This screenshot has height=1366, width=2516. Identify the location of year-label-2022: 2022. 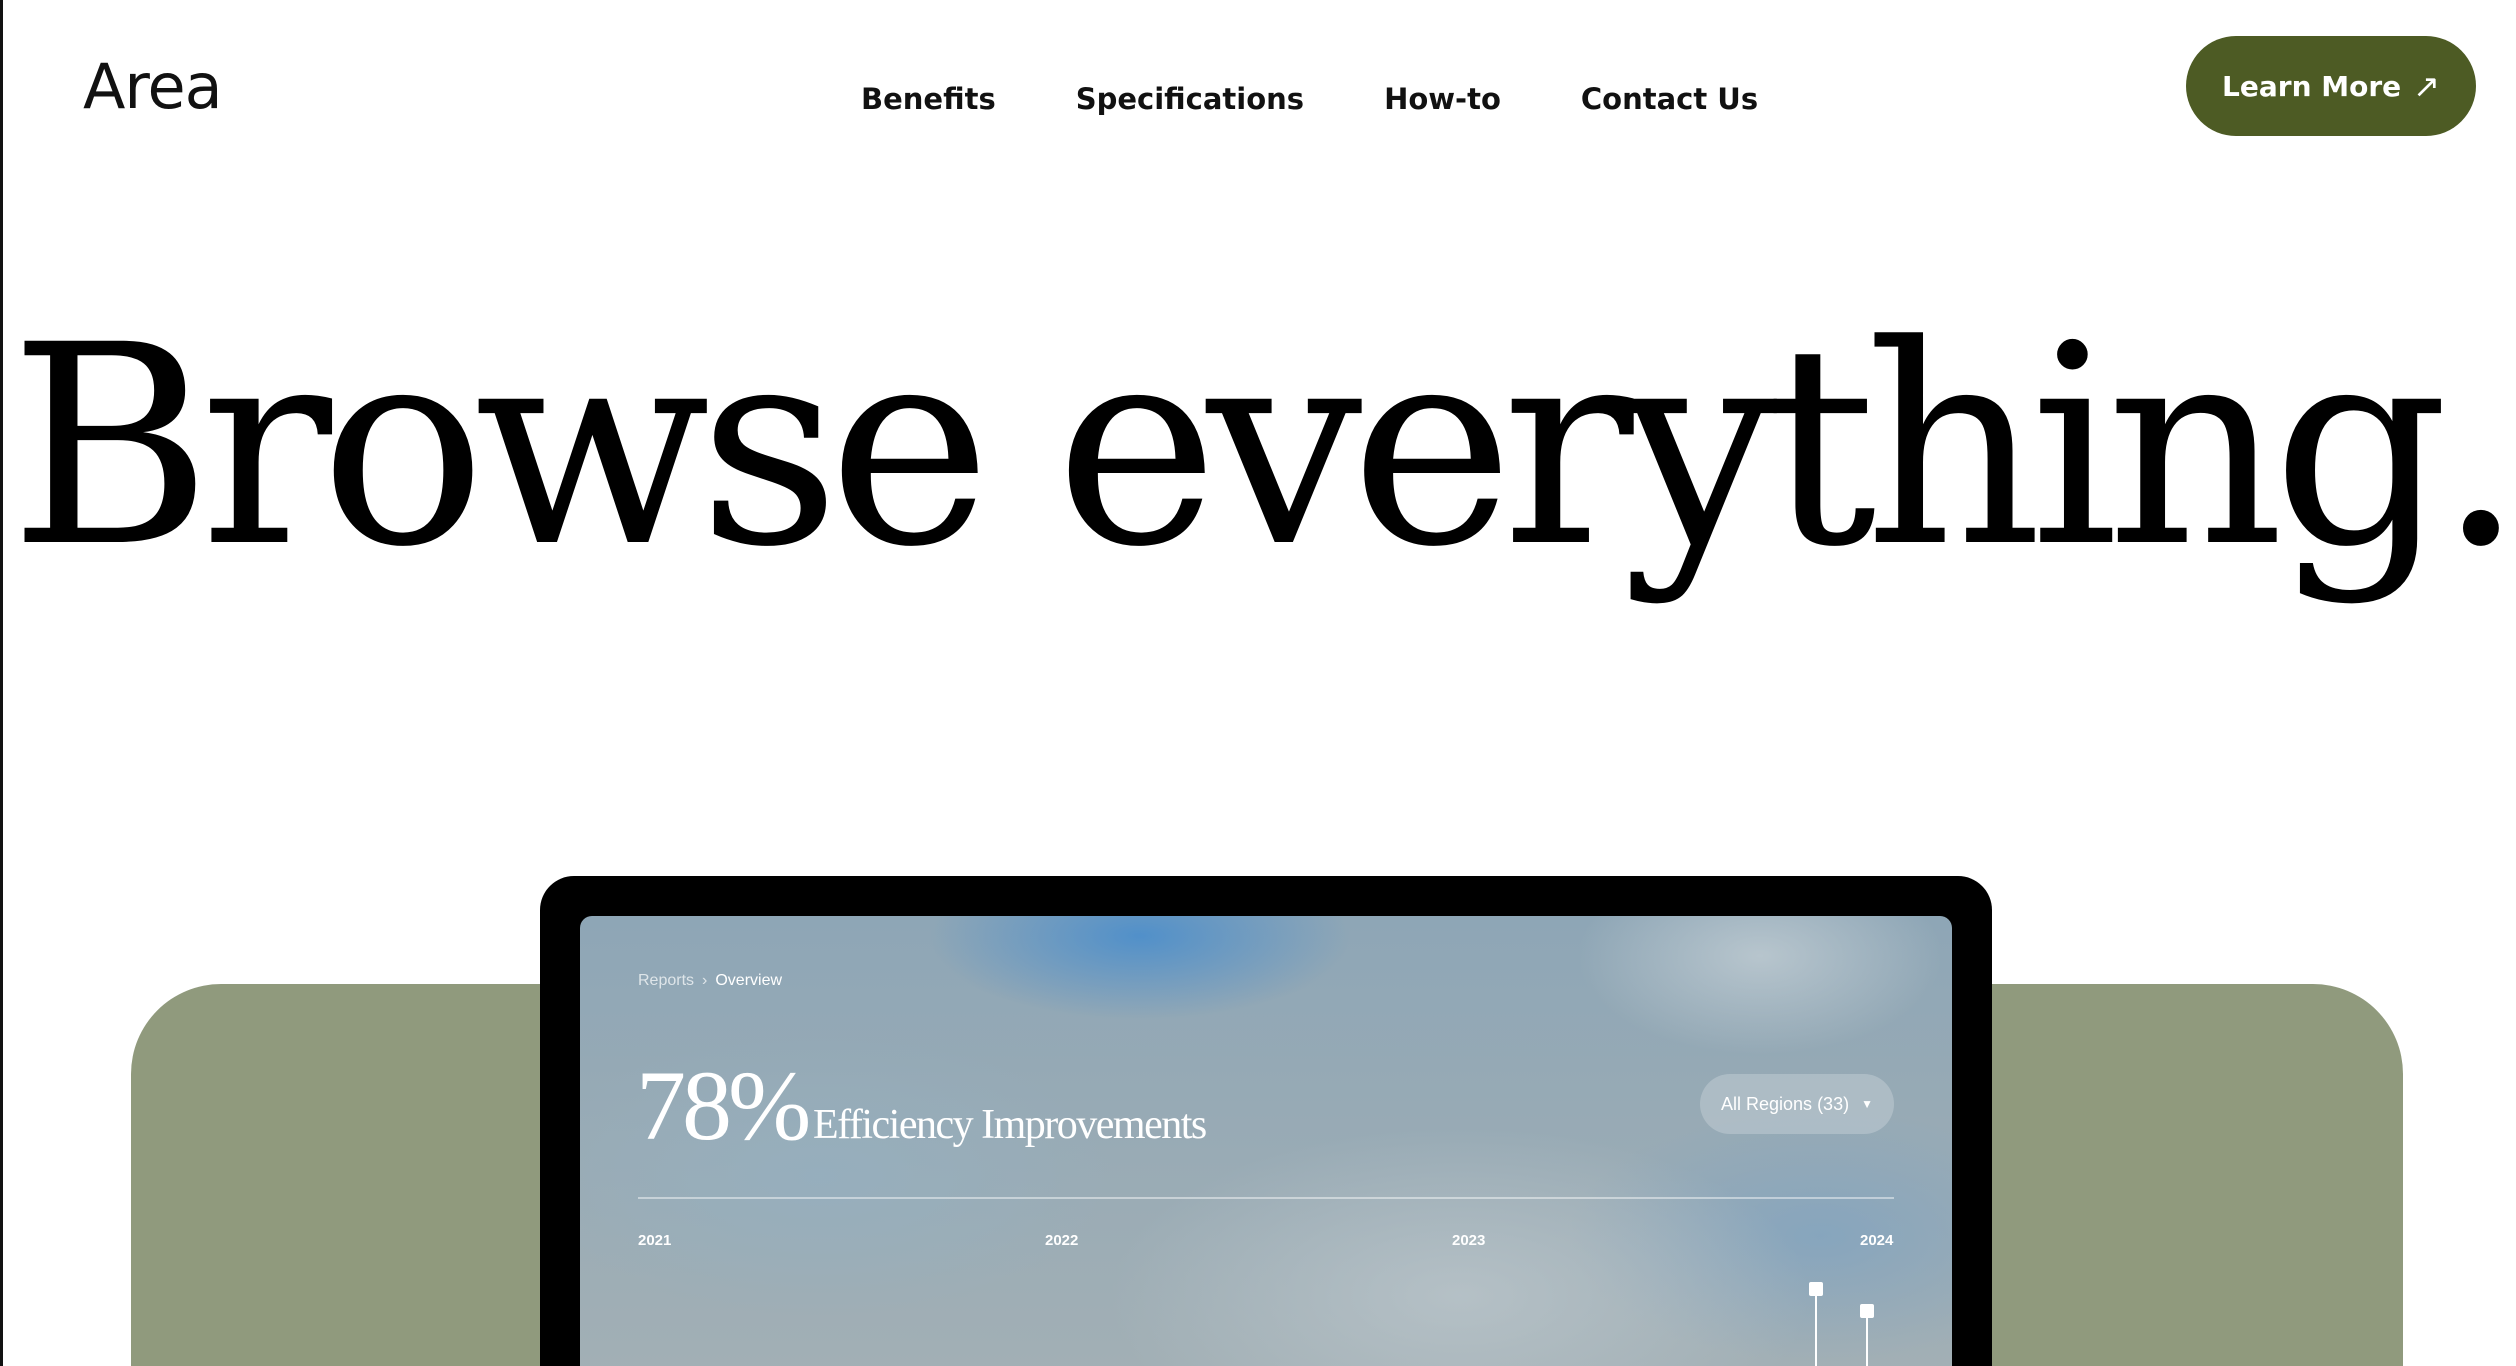
(1062, 1240).